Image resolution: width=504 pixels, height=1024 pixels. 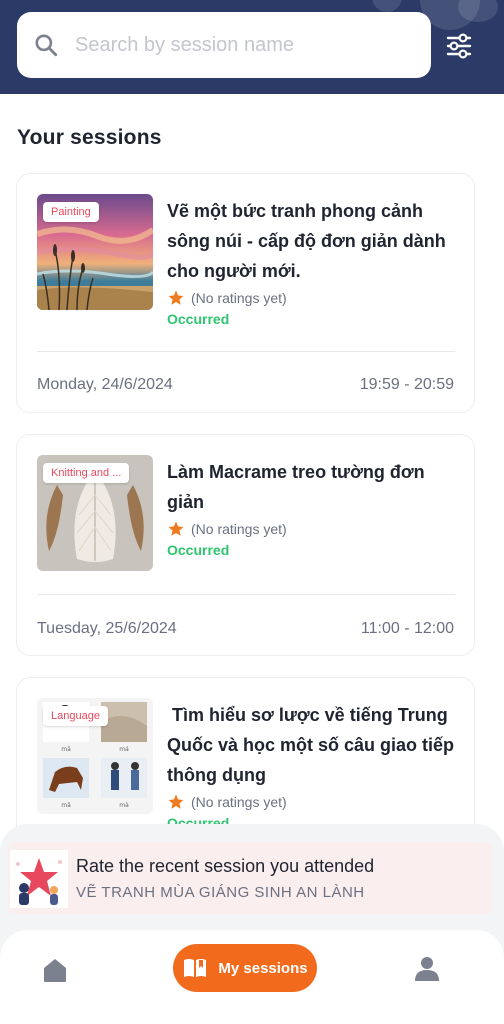 What do you see at coordinates (89, 137) in the screenshot?
I see `section-title: Your sessions` at bounding box center [89, 137].